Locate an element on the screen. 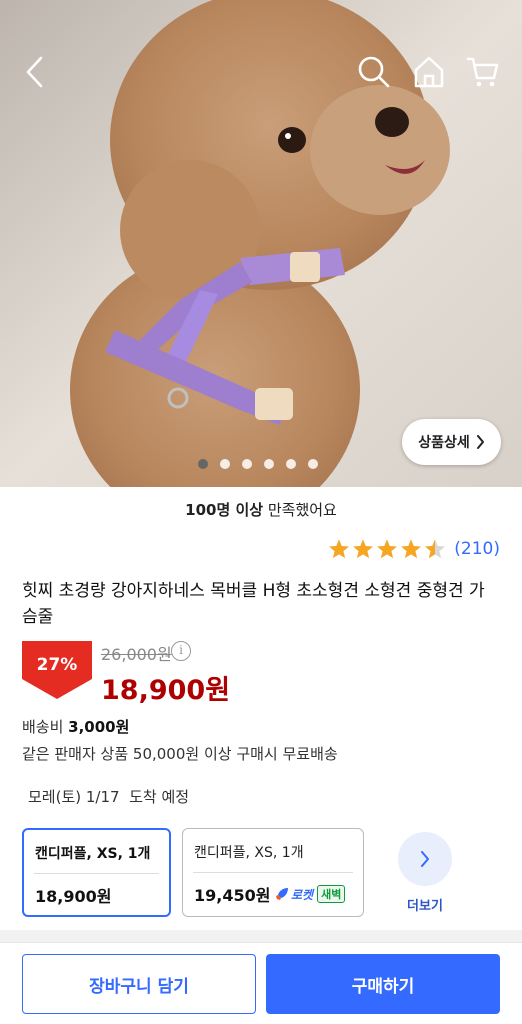 The width and height of the screenshot is (522, 1024). rocket-label: 로켓 is located at coordinates (302, 894).